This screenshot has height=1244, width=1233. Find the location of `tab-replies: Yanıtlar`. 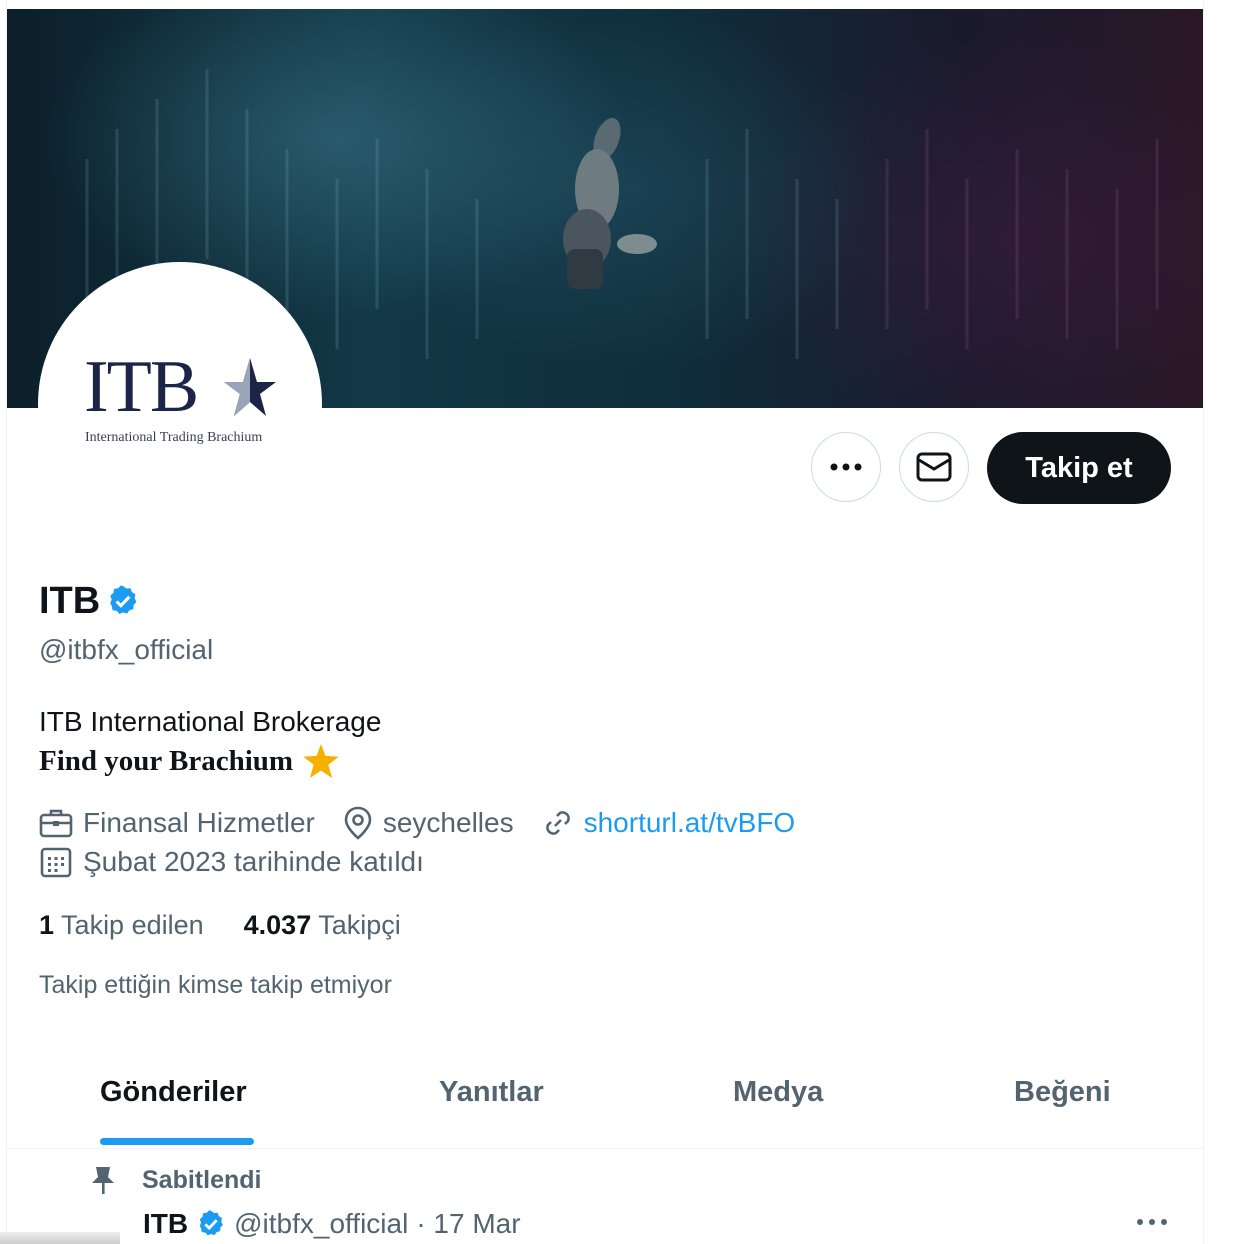

tab-replies: Yanıtlar is located at coordinates (491, 1092).